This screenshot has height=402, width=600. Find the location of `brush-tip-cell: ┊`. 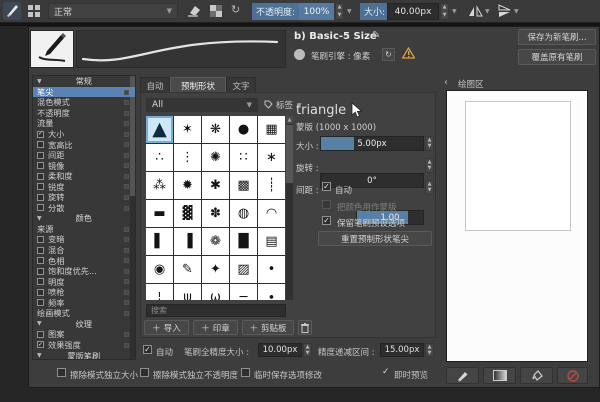

brush-tip-cell: ┊ is located at coordinates (271, 185).